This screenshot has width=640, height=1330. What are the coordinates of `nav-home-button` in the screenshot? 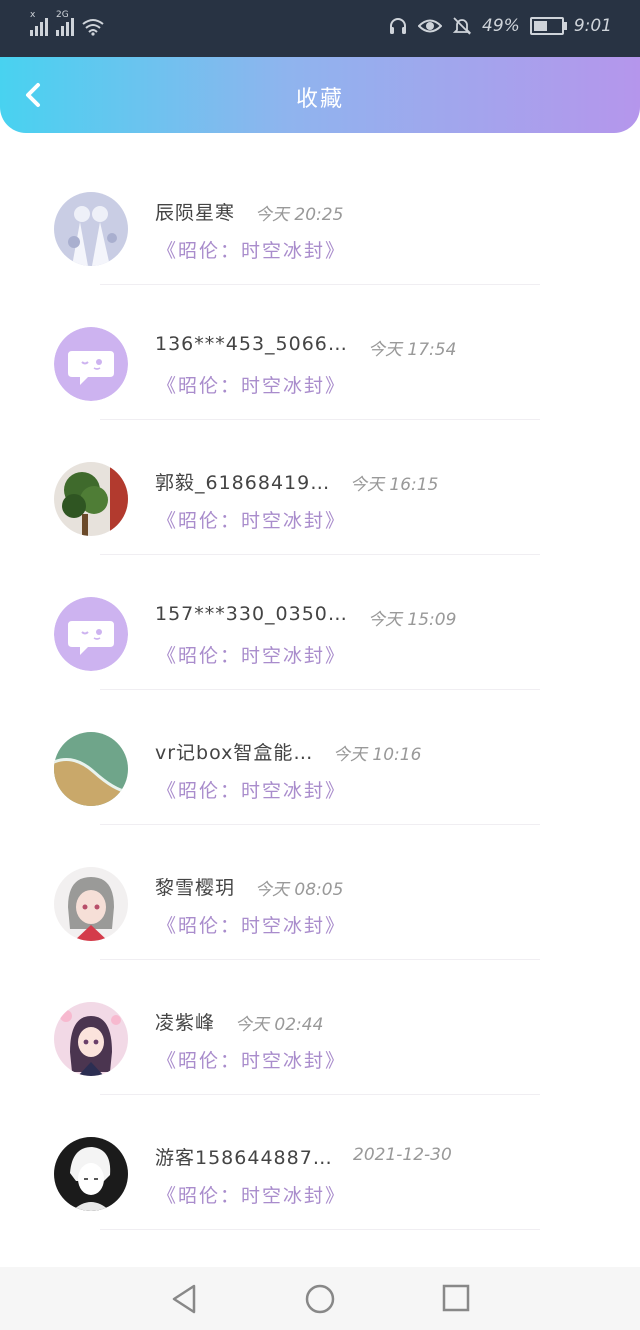 It's located at (320, 1301).